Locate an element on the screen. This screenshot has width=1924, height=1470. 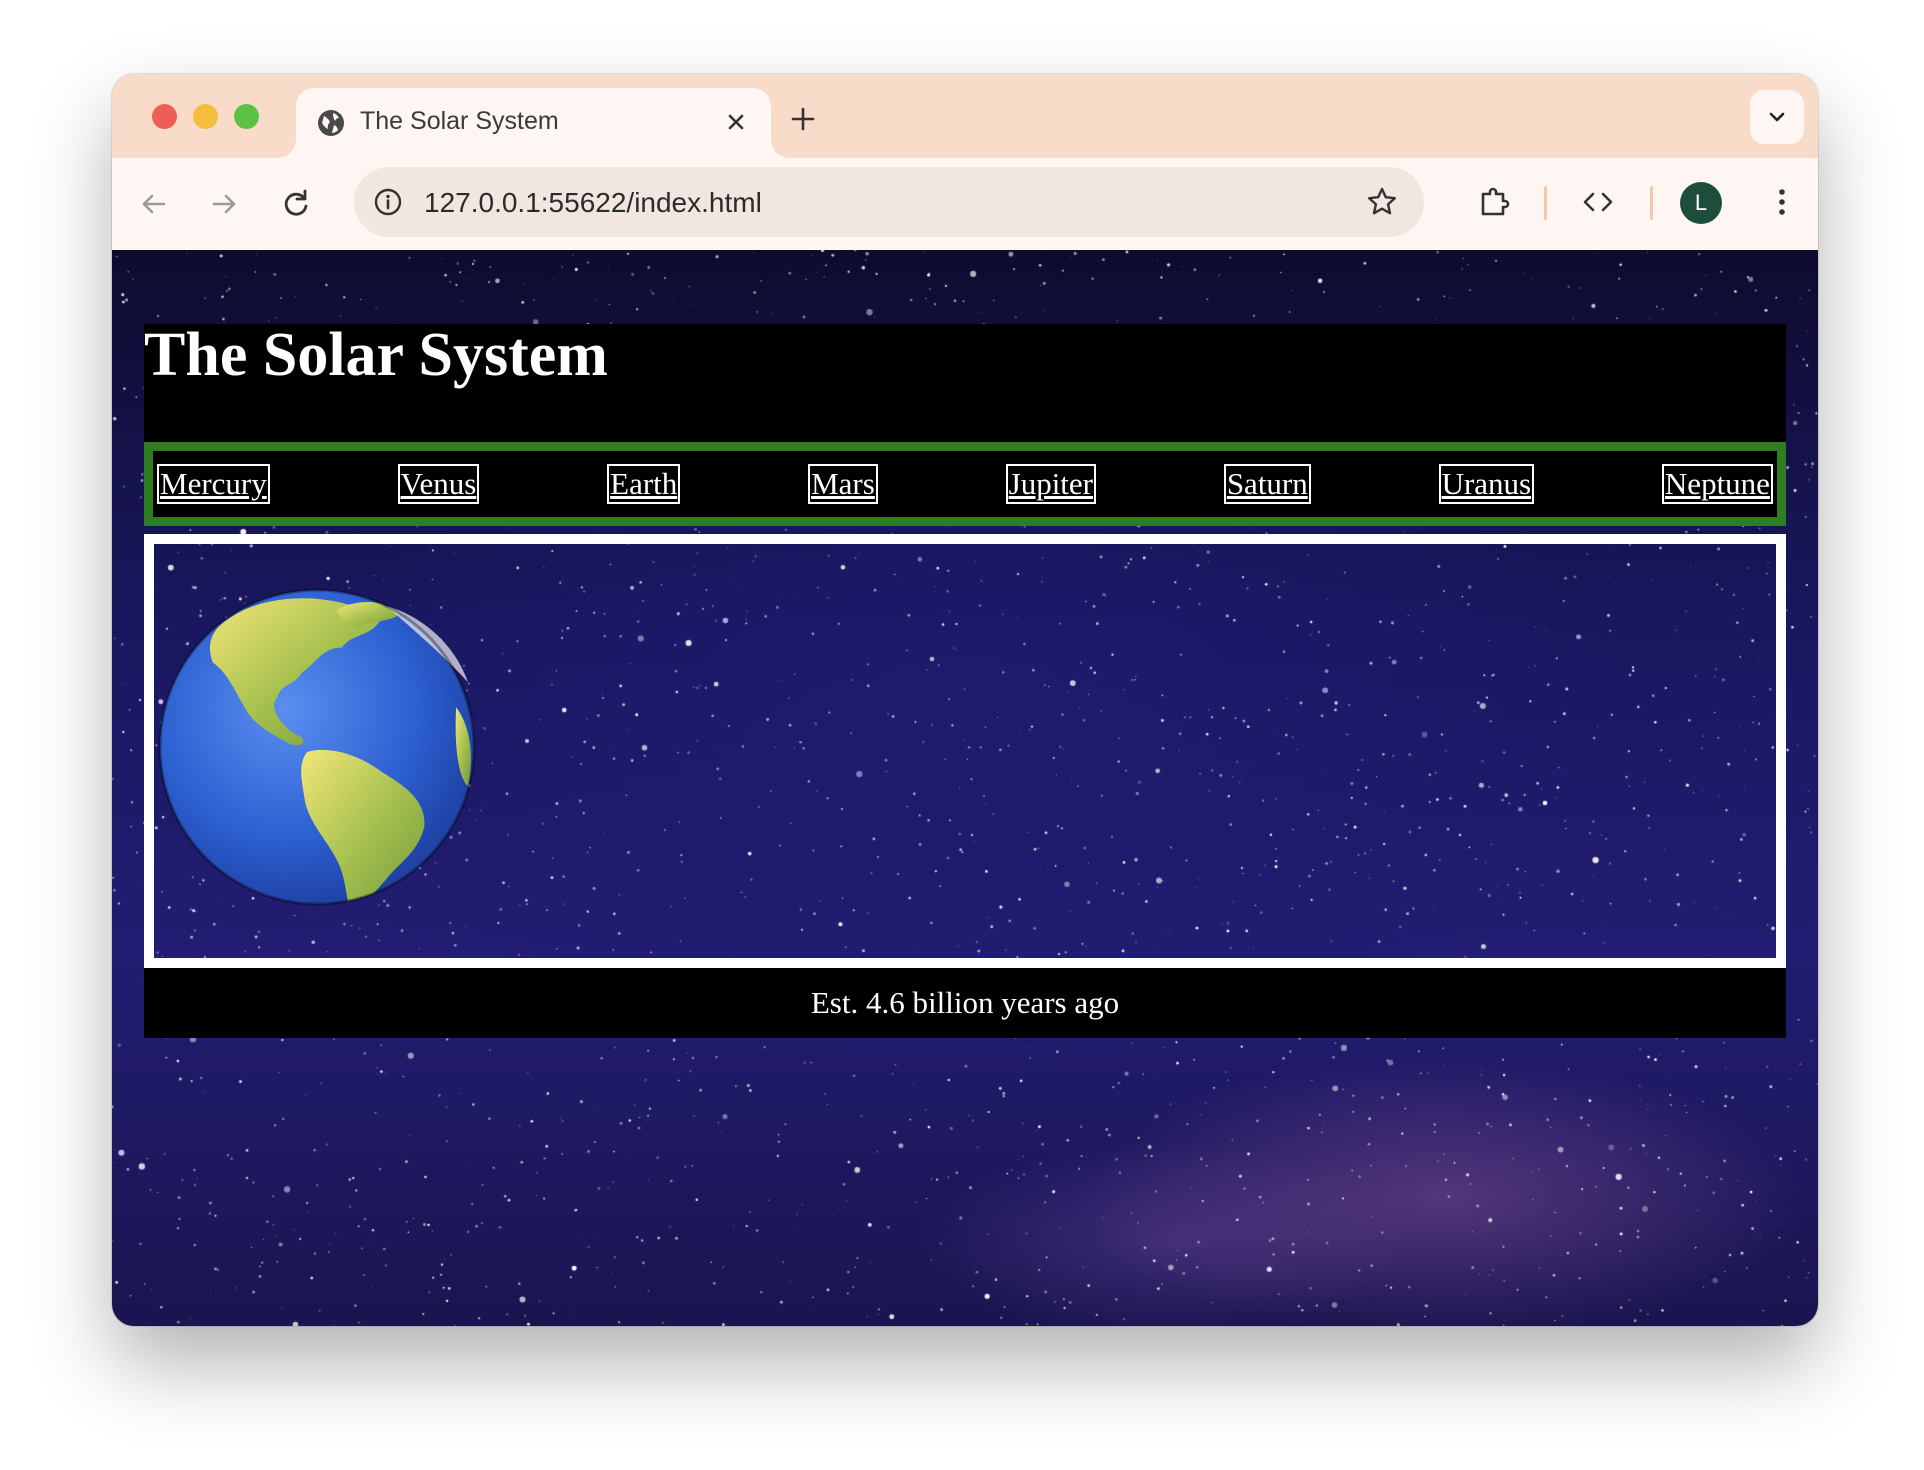
footer-text: Est. 4.6 billion years ago is located at coordinates (965, 1002).